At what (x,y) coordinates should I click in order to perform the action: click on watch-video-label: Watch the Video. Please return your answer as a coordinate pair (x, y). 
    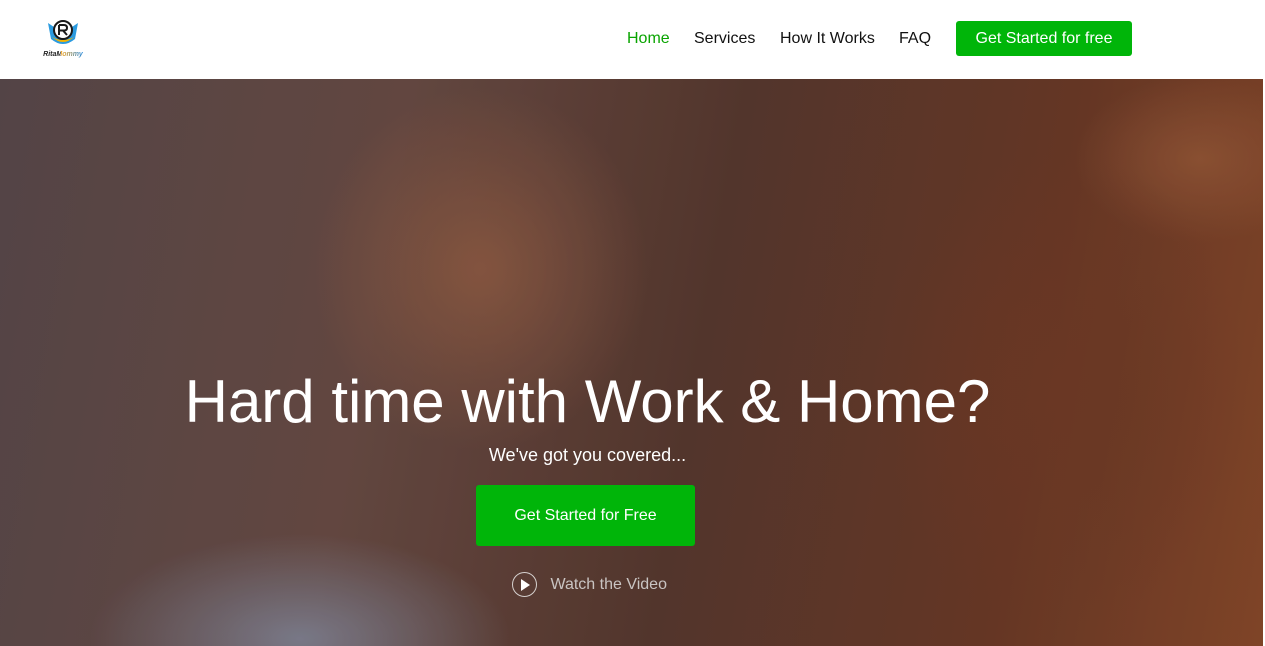
    Looking at the image, I should click on (608, 584).